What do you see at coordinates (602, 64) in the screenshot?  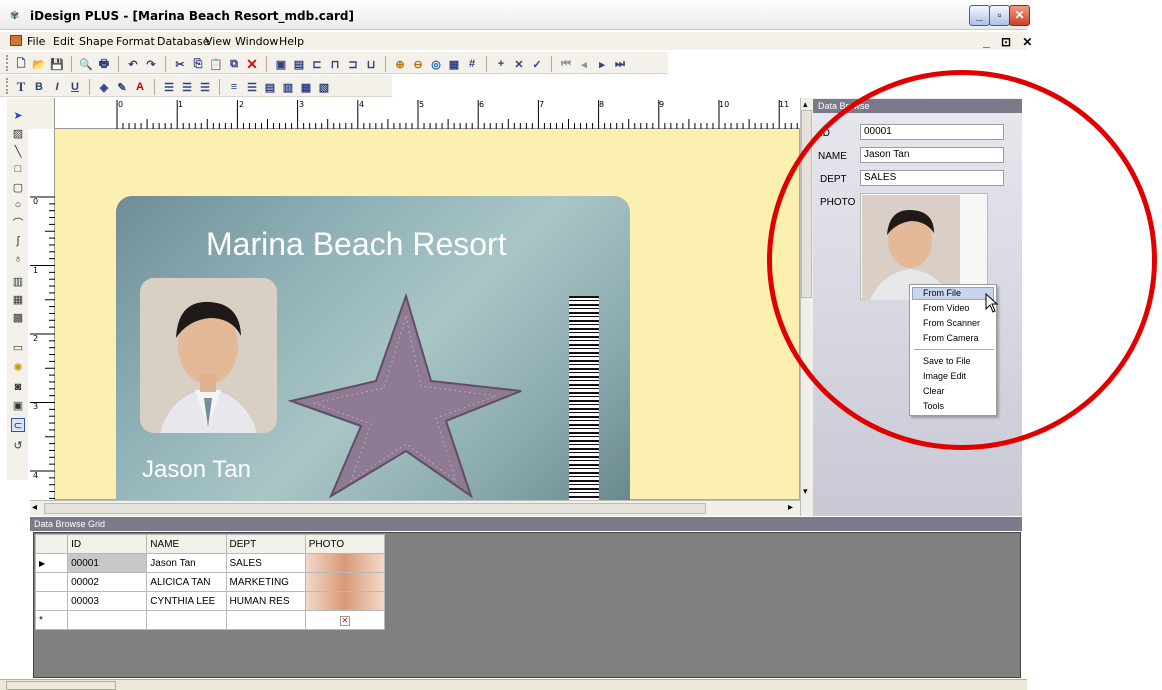 I see `next-record-icon: ▸` at bounding box center [602, 64].